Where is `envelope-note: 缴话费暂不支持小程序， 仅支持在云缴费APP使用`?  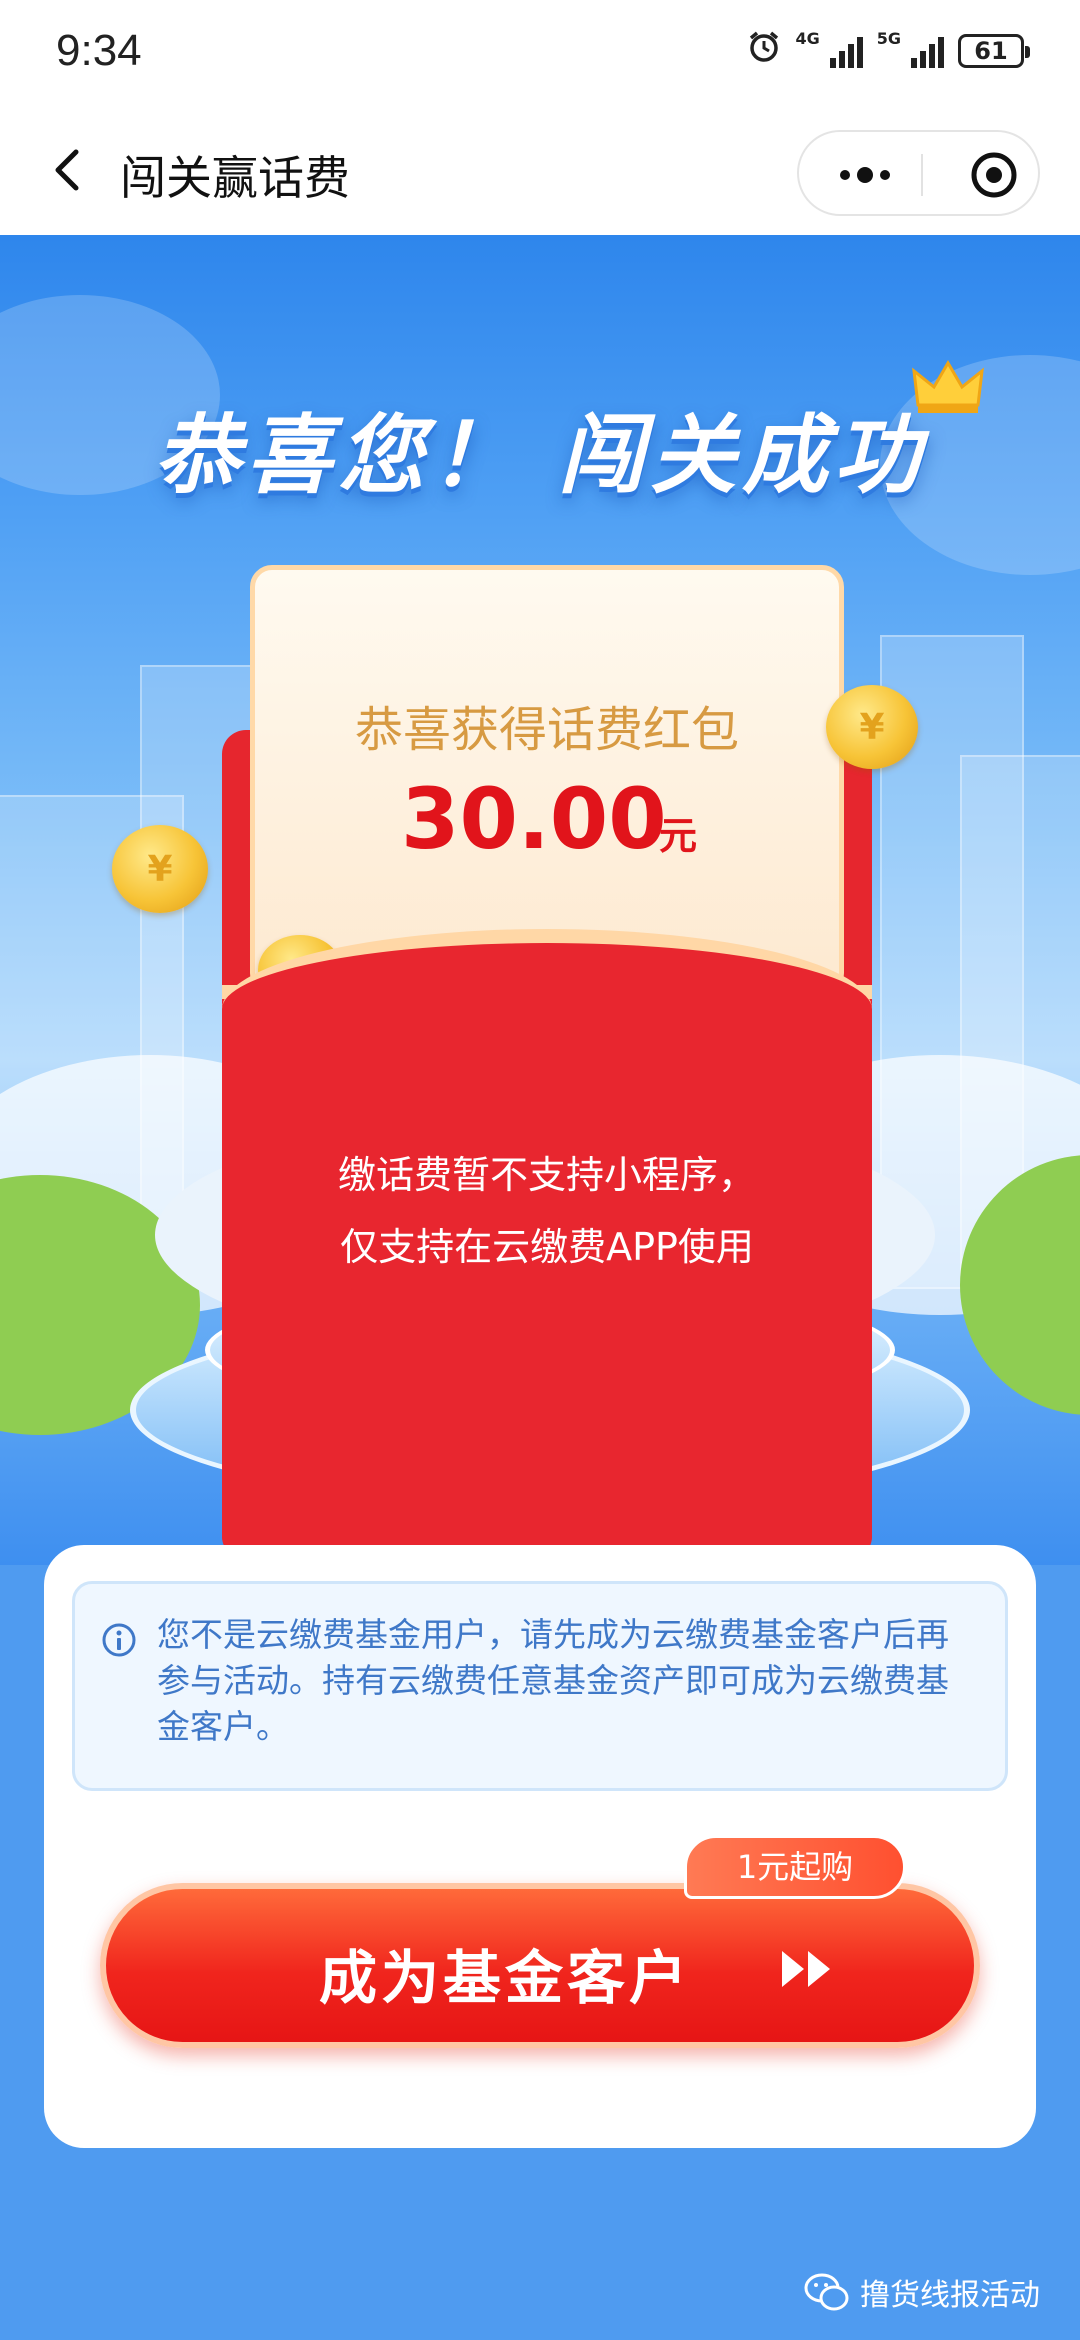
envelope-note: 缴话费暂不支持小程序， 仅支持在云缴费APP使用 is located at coordinates (547, 1211).